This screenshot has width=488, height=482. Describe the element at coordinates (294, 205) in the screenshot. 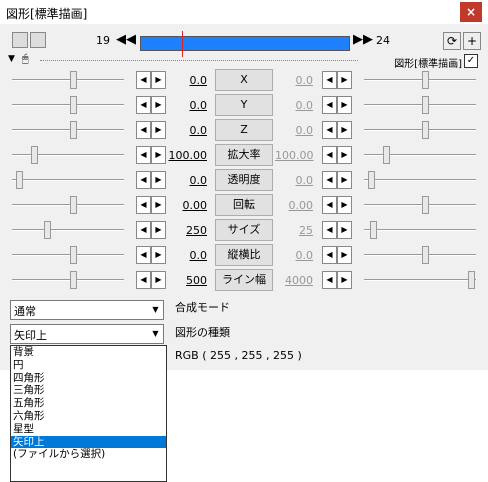

I see `end-value: 0.00` at that location.